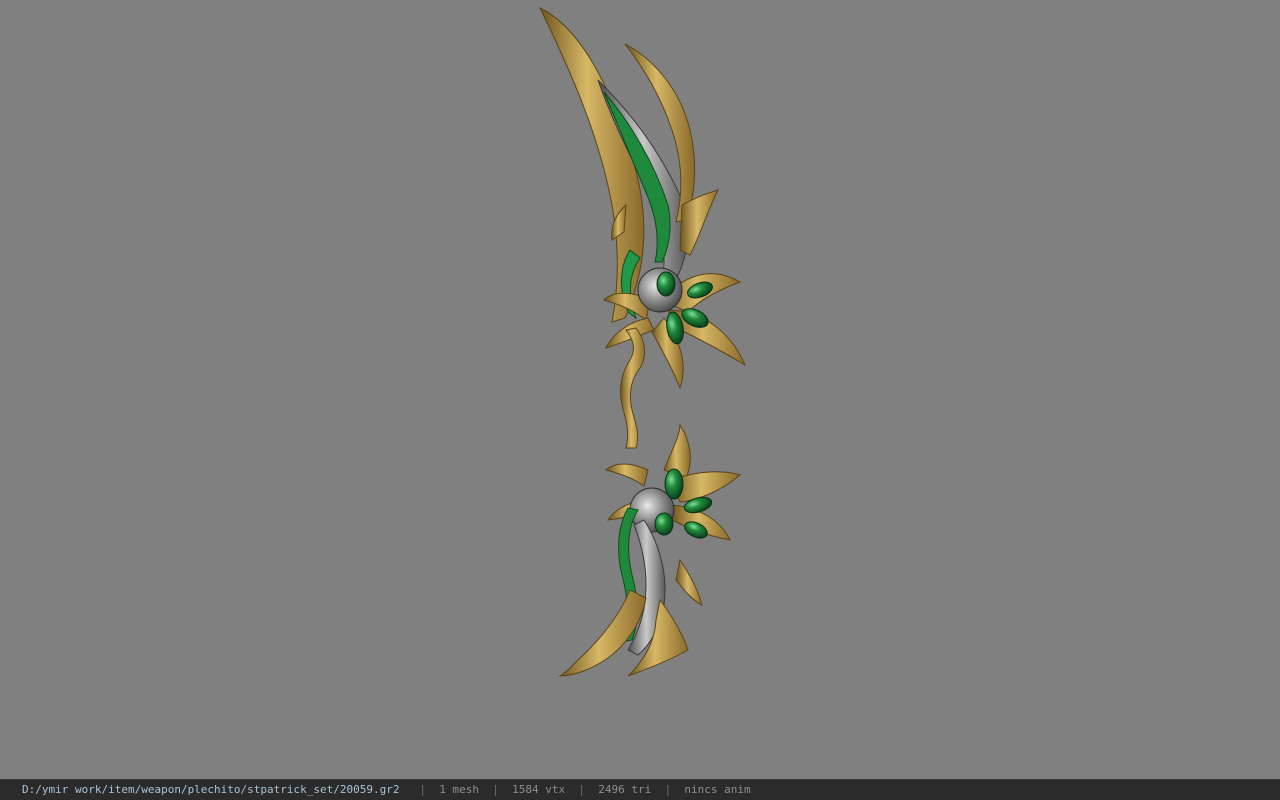 The width and height of the screenshot is (1280, 800). I want to click on animation-status: nincs anim, so click(717, 789).